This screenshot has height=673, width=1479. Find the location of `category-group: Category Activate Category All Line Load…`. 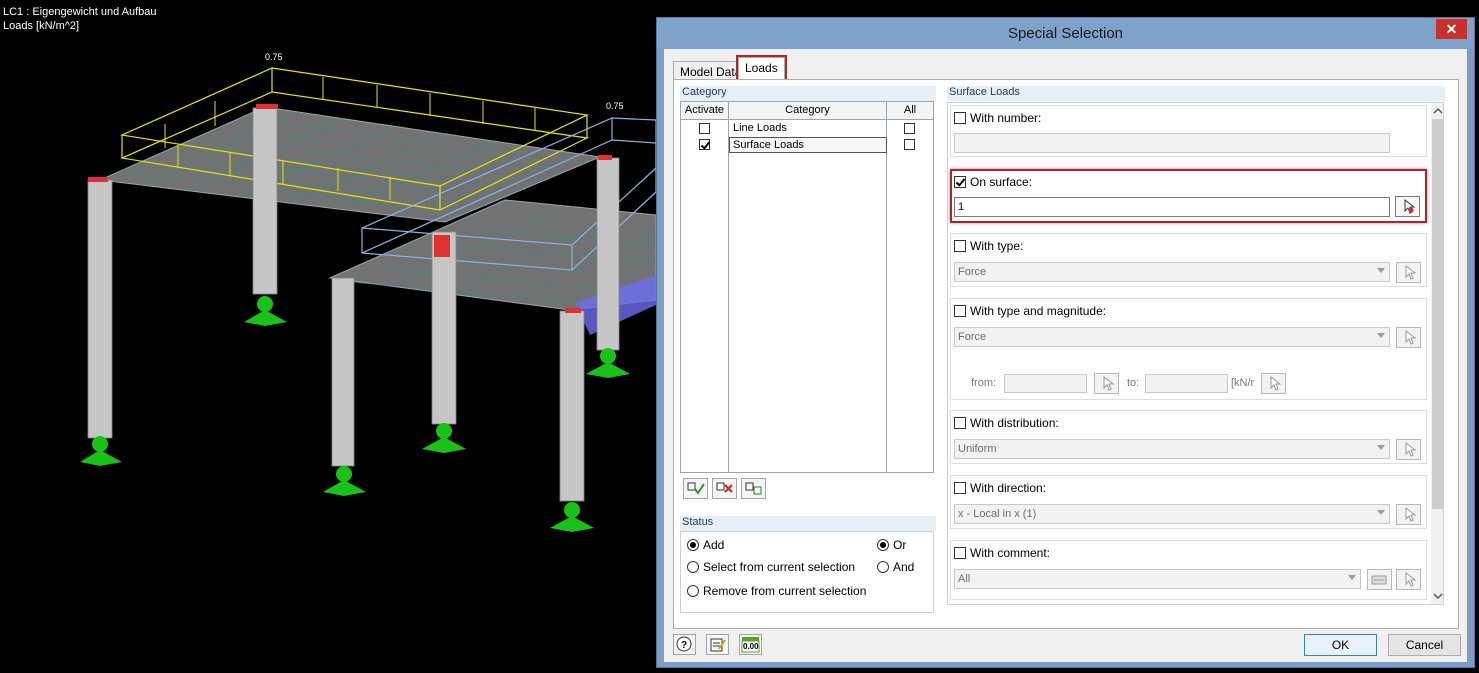

category-group: Category Activate Category All Line Load… is located at coordinates (808, 296).